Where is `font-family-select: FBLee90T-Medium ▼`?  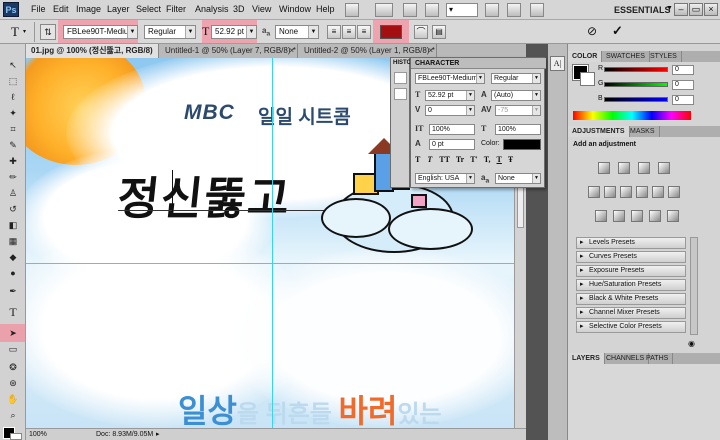 font-family-select: FBLee90T-Medium ▼ is located at coordinates (100, 32).